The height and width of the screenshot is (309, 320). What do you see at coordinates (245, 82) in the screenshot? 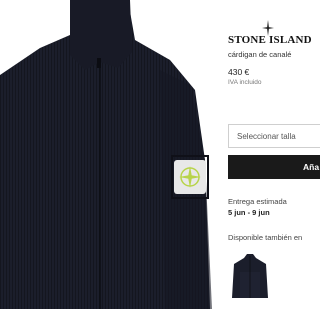
I see `tax-note: IVA incluido` at bounding box center [245, 82].